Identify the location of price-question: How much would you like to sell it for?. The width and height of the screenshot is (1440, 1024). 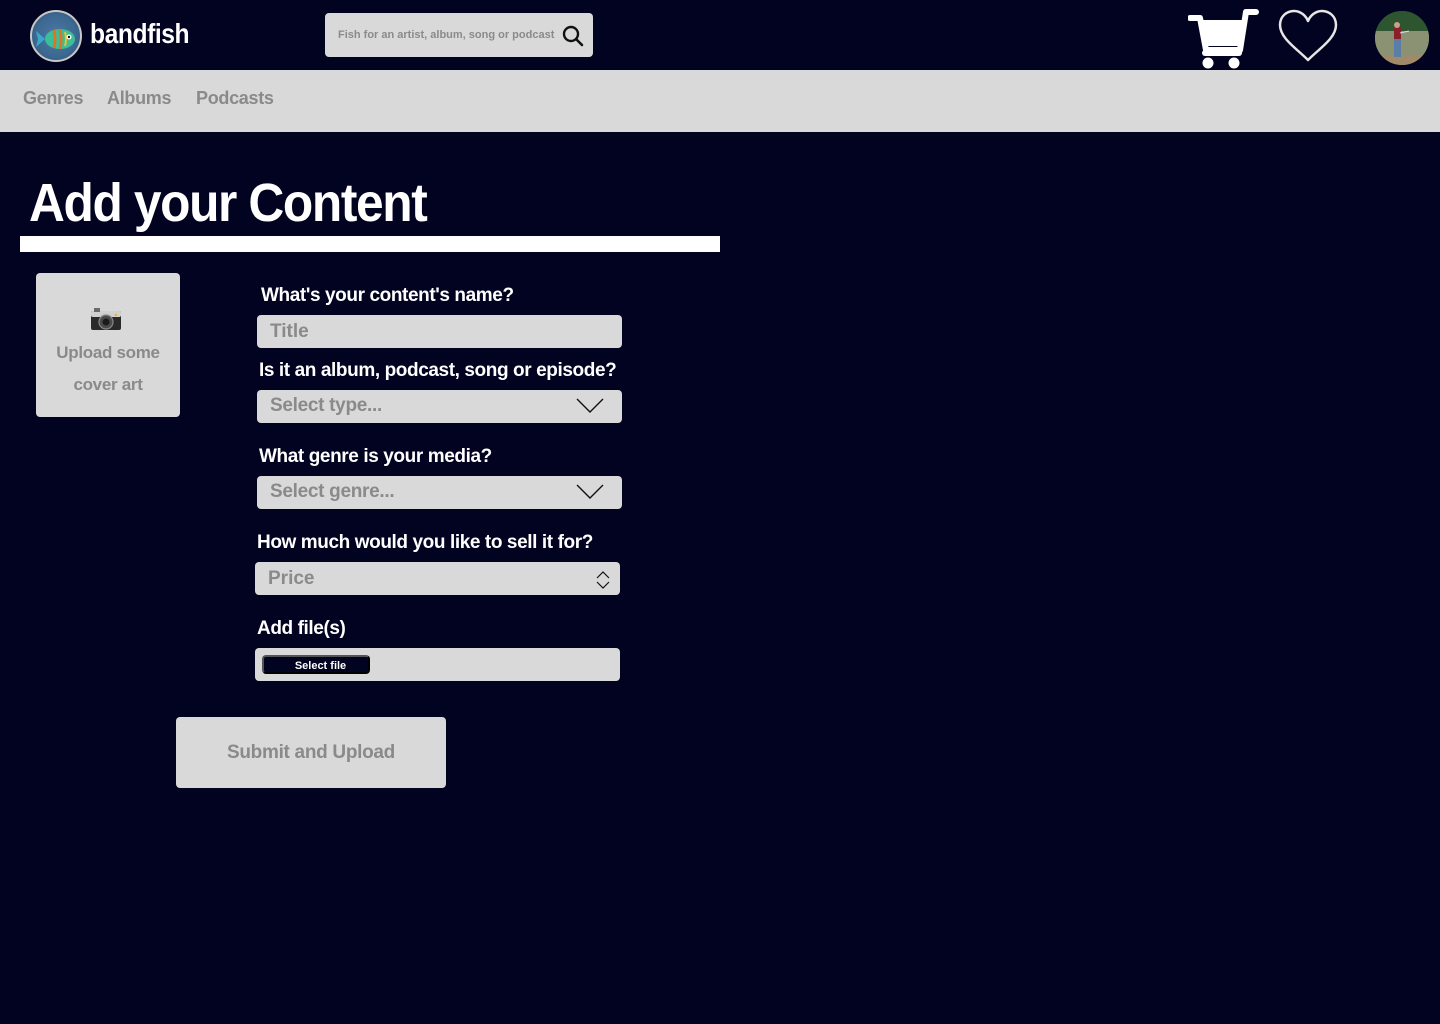
(425, 542).